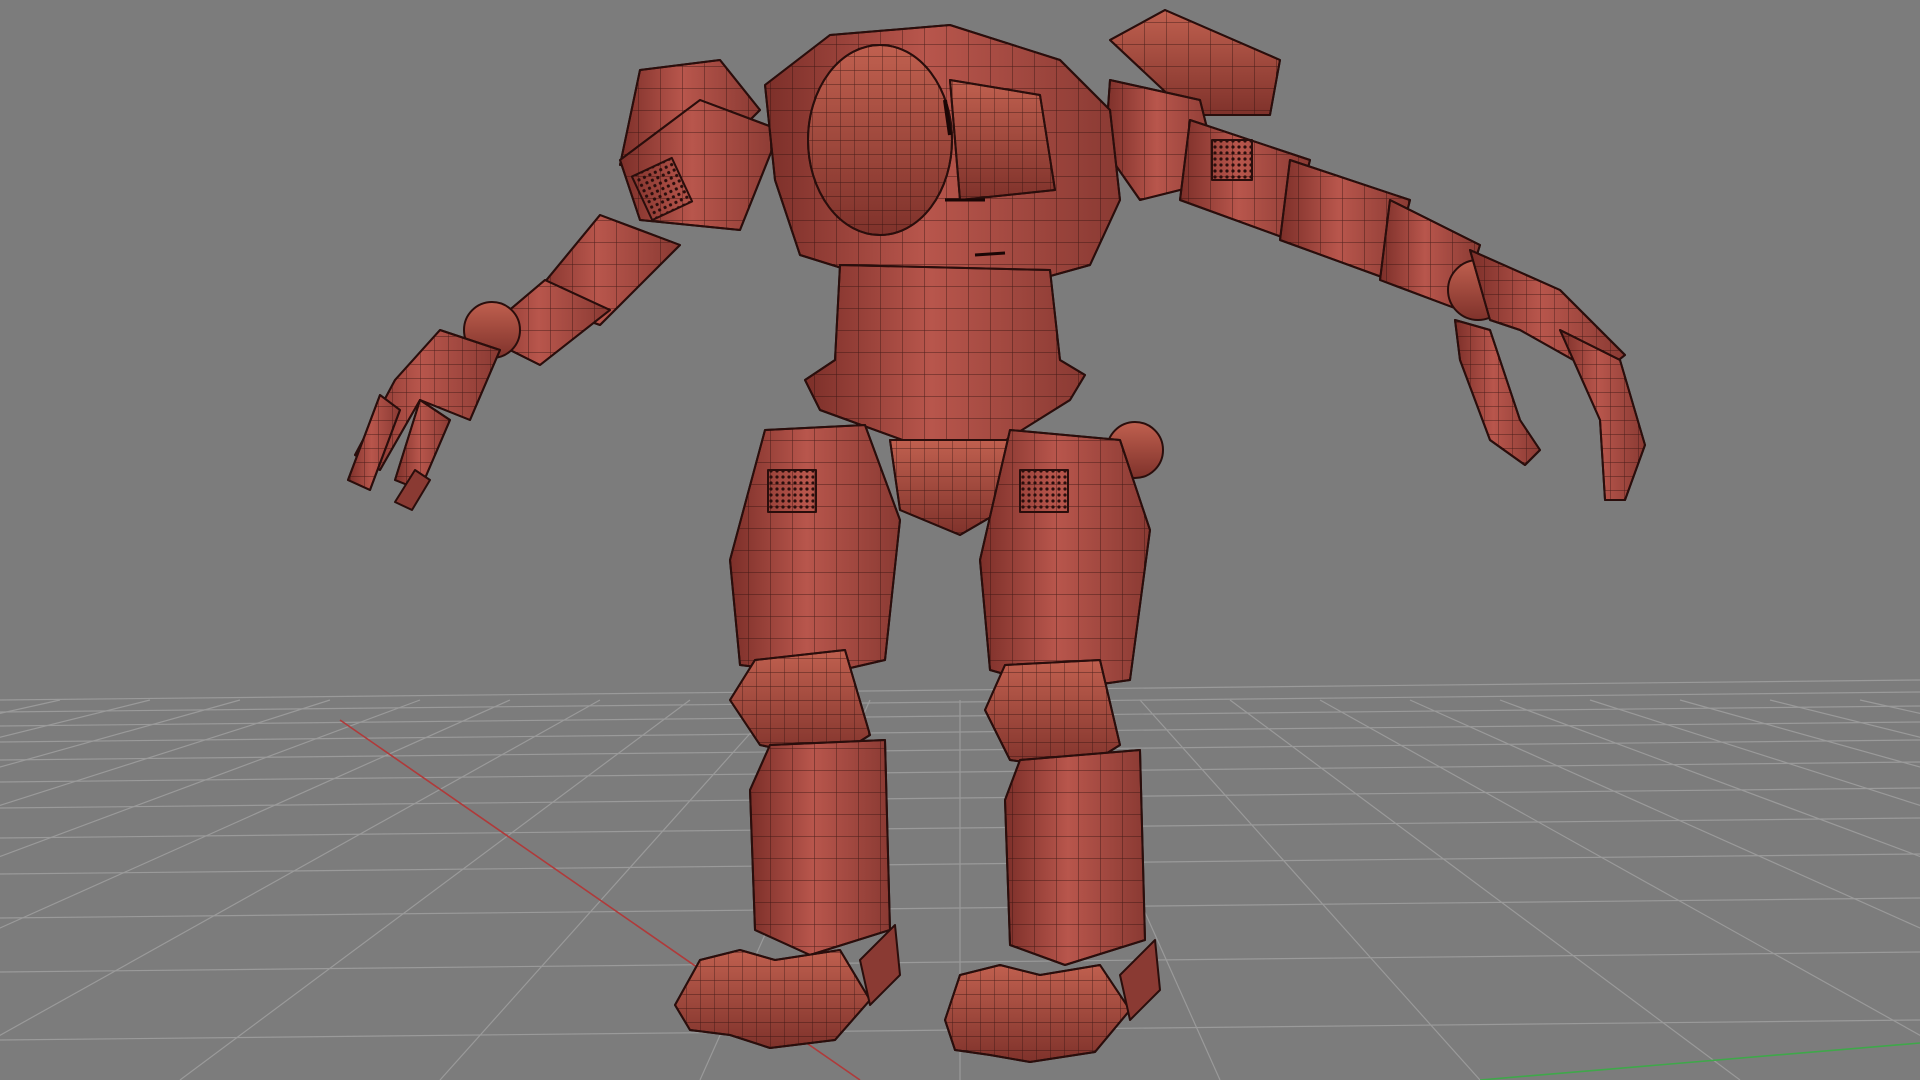 The image size is (1920, 1080). Describe the element at coordinates (942, 157) in the screenshot. I see `robot-torso` at that location.